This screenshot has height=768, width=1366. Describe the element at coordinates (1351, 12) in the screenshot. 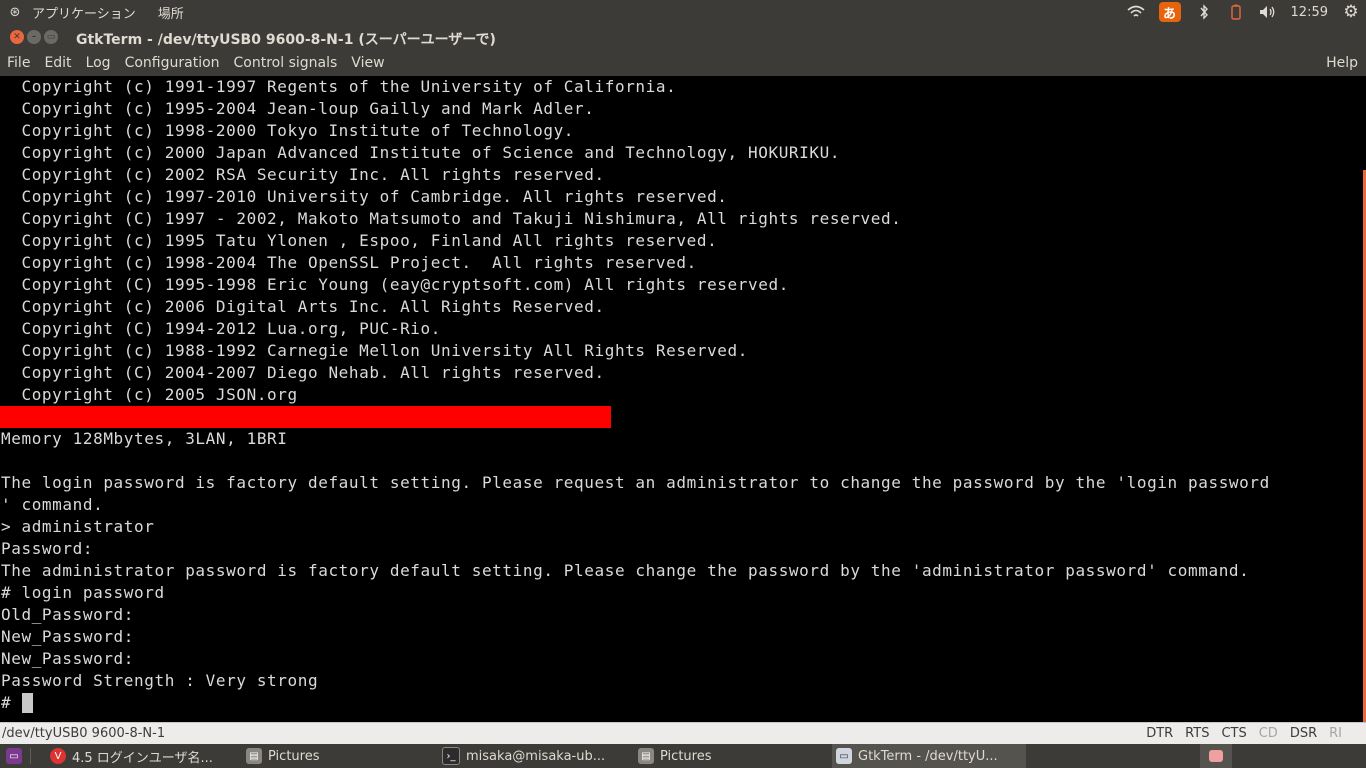

I see `gear-icon: ⚙` at that location.